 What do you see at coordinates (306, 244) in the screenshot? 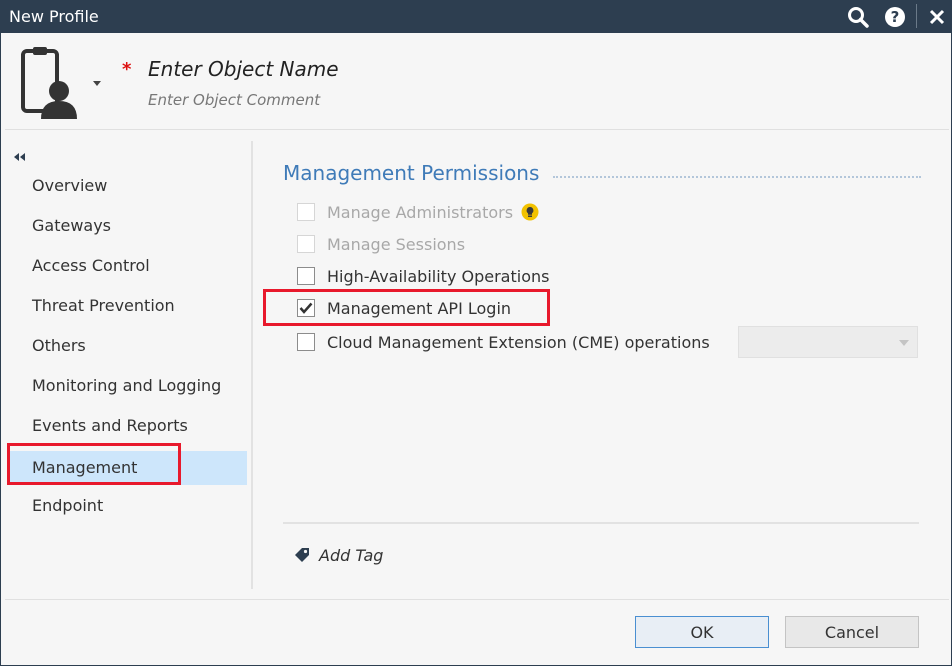
I see `manage-sessions-checkbox` at bounding box center [306, 244].